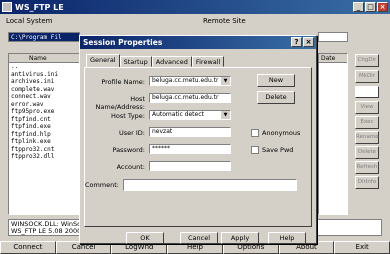 Image resolution: width=390 pixels, height=254 pixels. What do you see at coordinates (199, 238) in the screenshot?
I see `dialog-cancel-button: Cancel` at bounding box center [199, 238].